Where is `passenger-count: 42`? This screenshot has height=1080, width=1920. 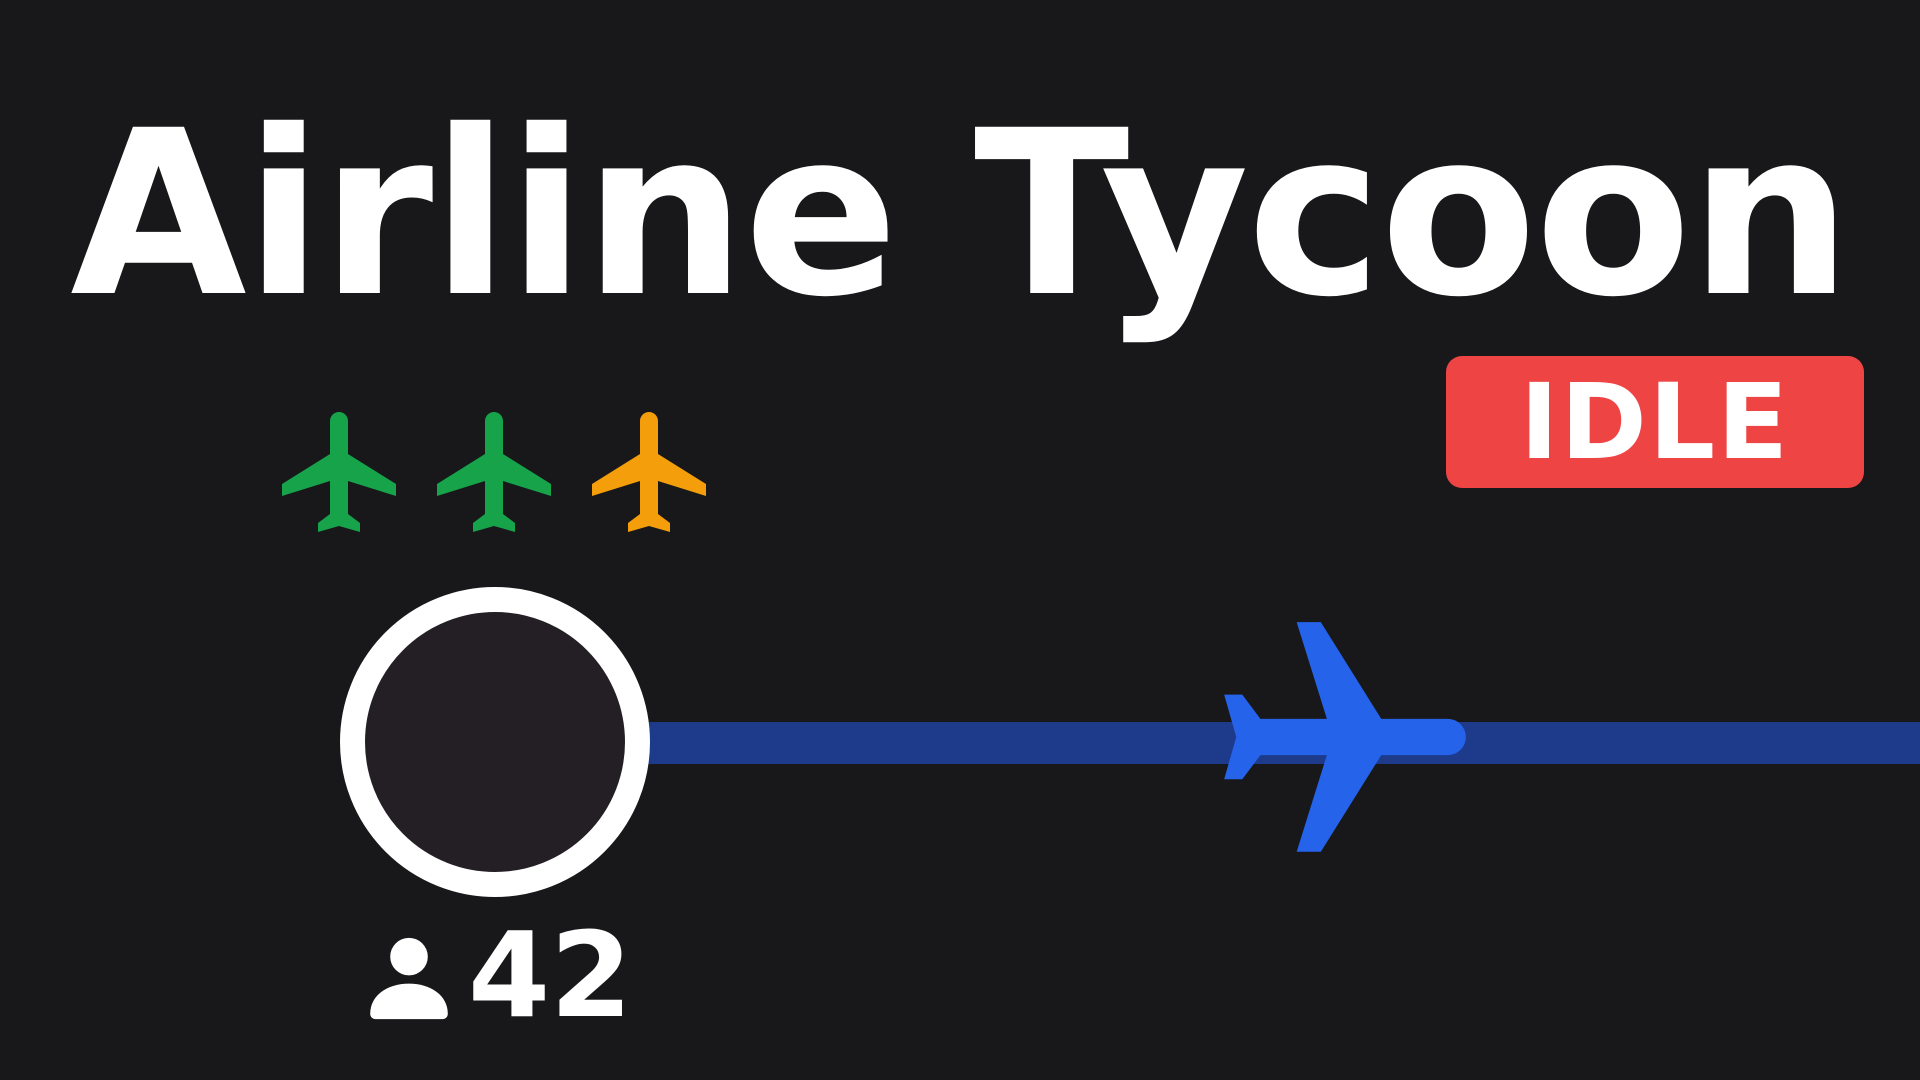 passenger-count: 42 is located at coordinates (550, 975).